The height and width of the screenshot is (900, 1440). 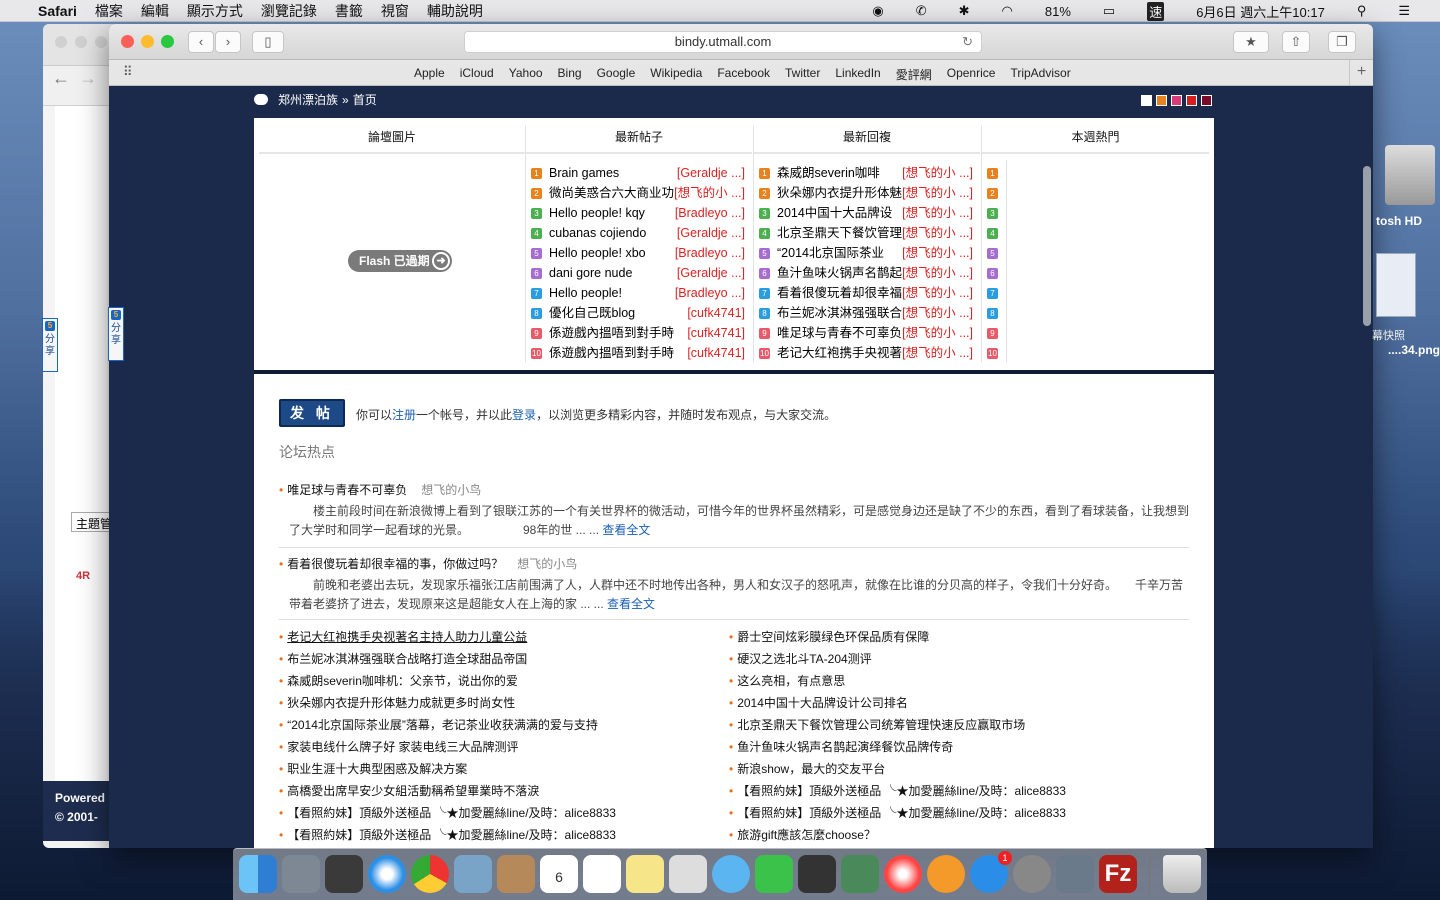 I want to click on list-item: 3 Hello people! kqy [Bradleyo ...], so click(x=641, y=213).